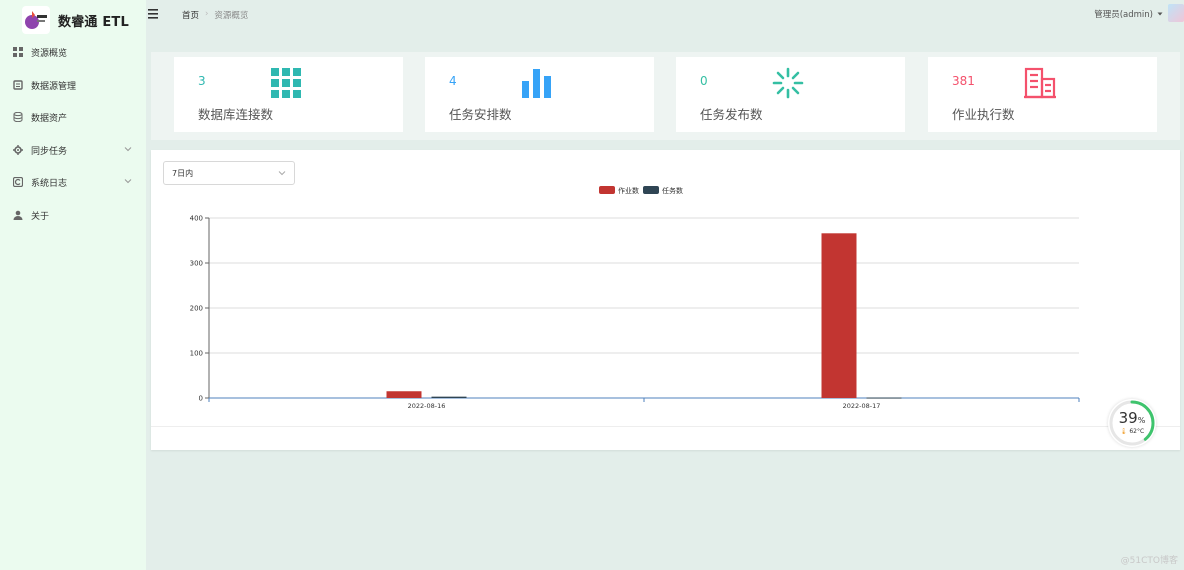  What do you see at coordinates (196, 309) in the screenshot?
I see `y-tick-label: 200` at bounding box center [196, 309].